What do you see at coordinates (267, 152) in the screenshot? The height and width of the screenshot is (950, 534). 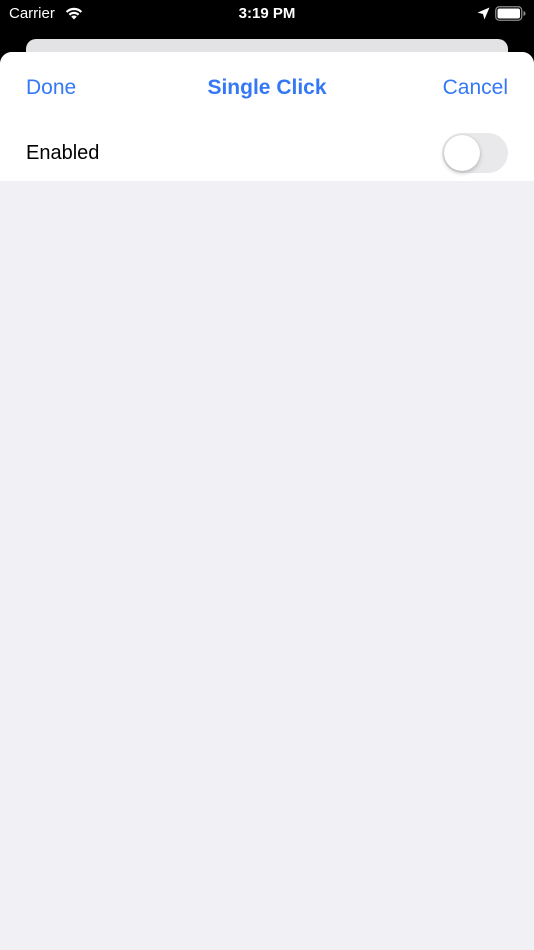 I see `settings-row-enabled: Enabled` at bounding box center [267, 152].